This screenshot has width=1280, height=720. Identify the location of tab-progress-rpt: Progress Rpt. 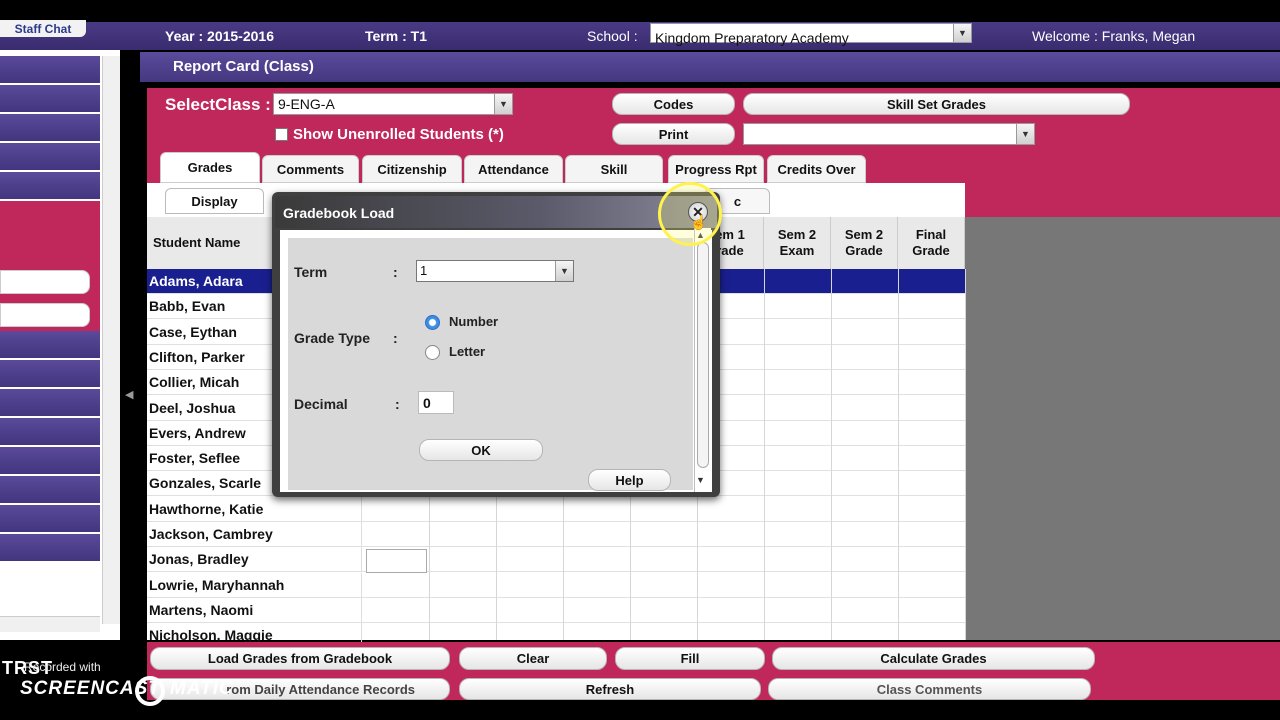
(716, 169).